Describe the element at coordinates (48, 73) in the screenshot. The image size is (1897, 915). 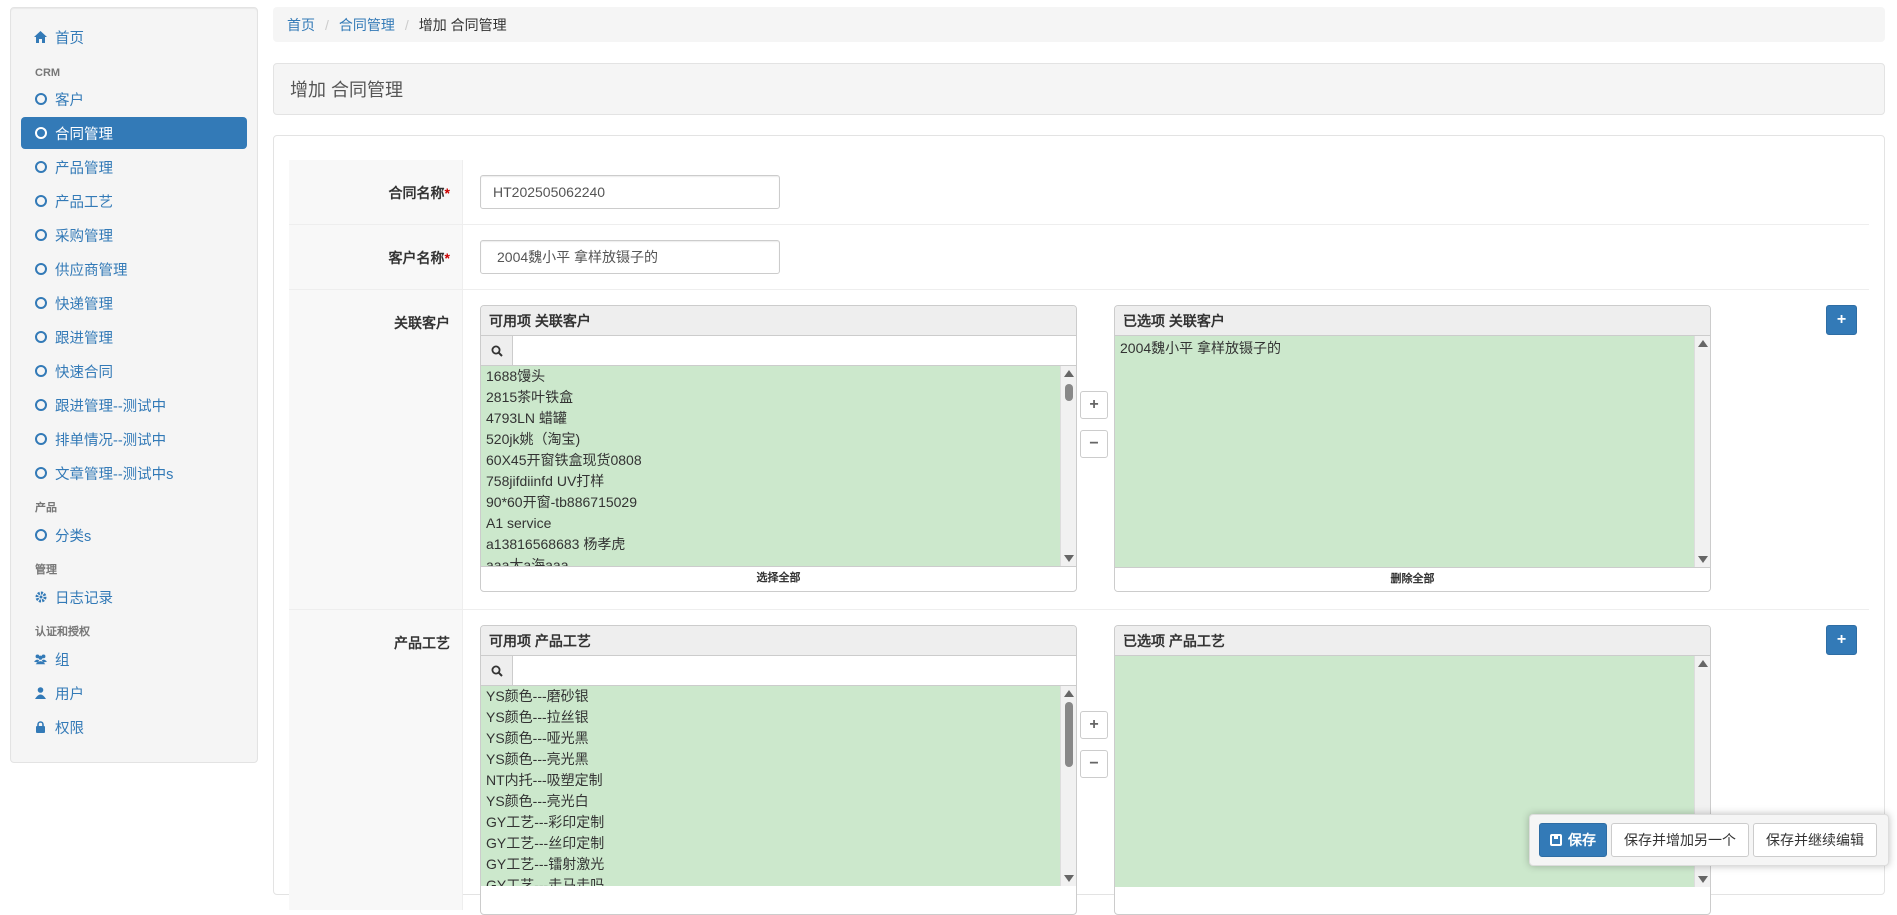
I see `sidebar-section-crm: CRM` at that location.